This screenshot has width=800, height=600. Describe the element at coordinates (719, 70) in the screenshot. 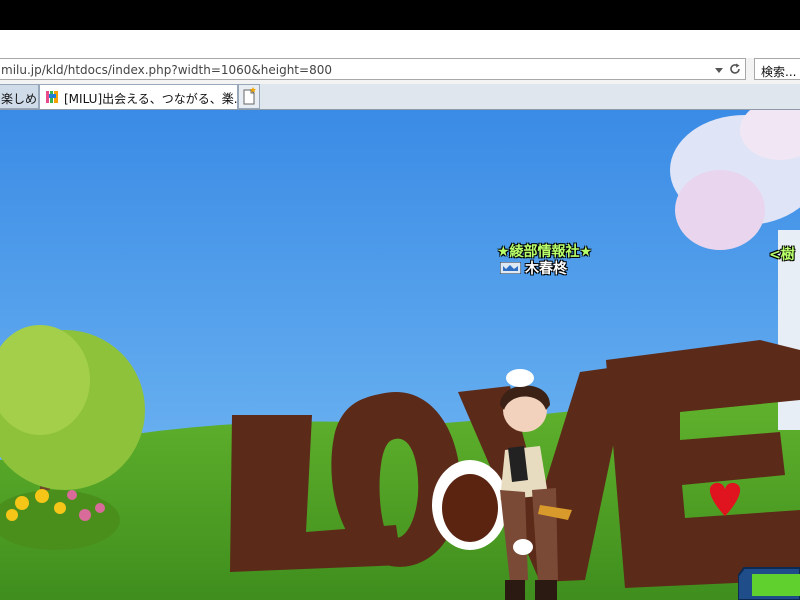

I see `dropdown-arrow-icon` at that location.